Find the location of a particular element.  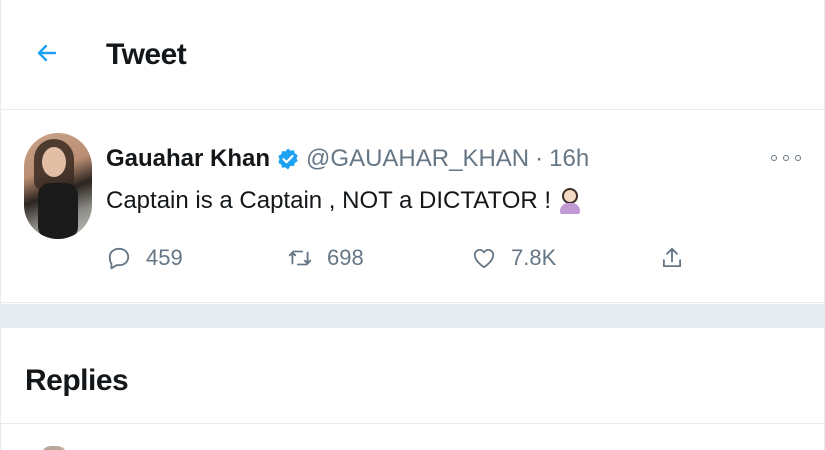

reply-icon is located at coordinates (119, 258).